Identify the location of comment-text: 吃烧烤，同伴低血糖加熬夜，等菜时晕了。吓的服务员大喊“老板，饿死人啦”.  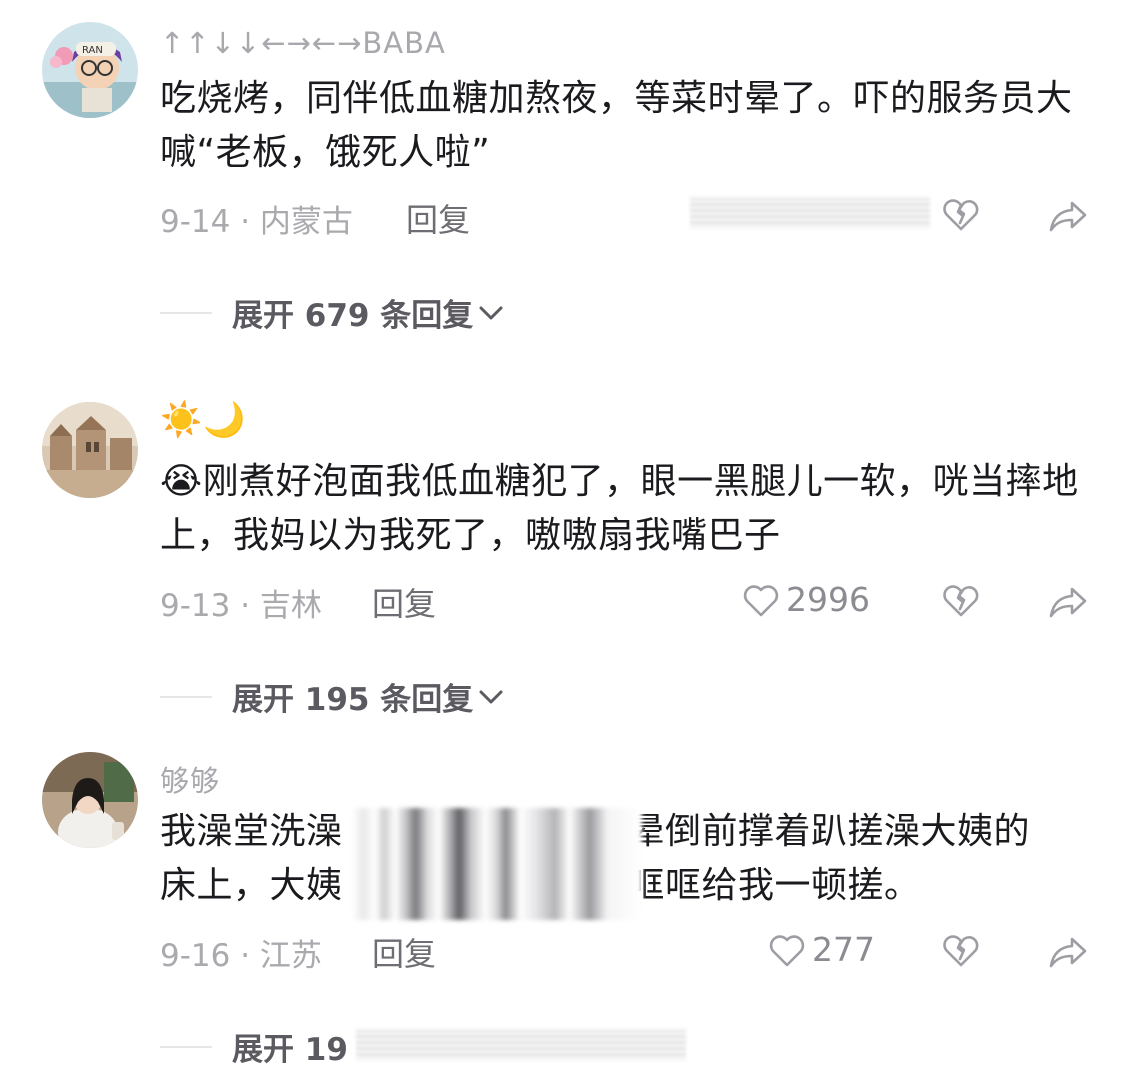
(616, 125).